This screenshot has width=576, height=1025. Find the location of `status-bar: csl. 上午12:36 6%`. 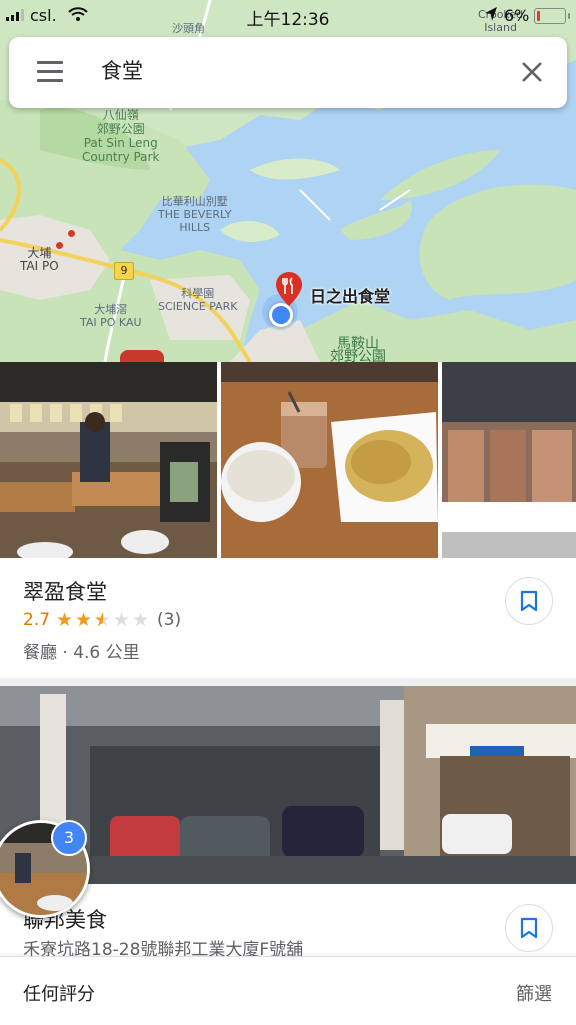

status-bar: csl. 上午12:36 6% is located at coordinates (288, 15).